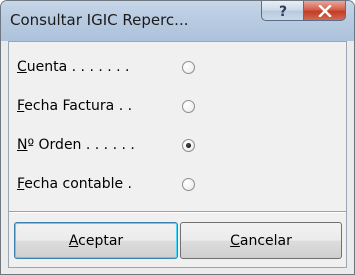 The width and height of the screenshot is (355, 275). I want to click on help-glyph: ?, so click(282, 11).